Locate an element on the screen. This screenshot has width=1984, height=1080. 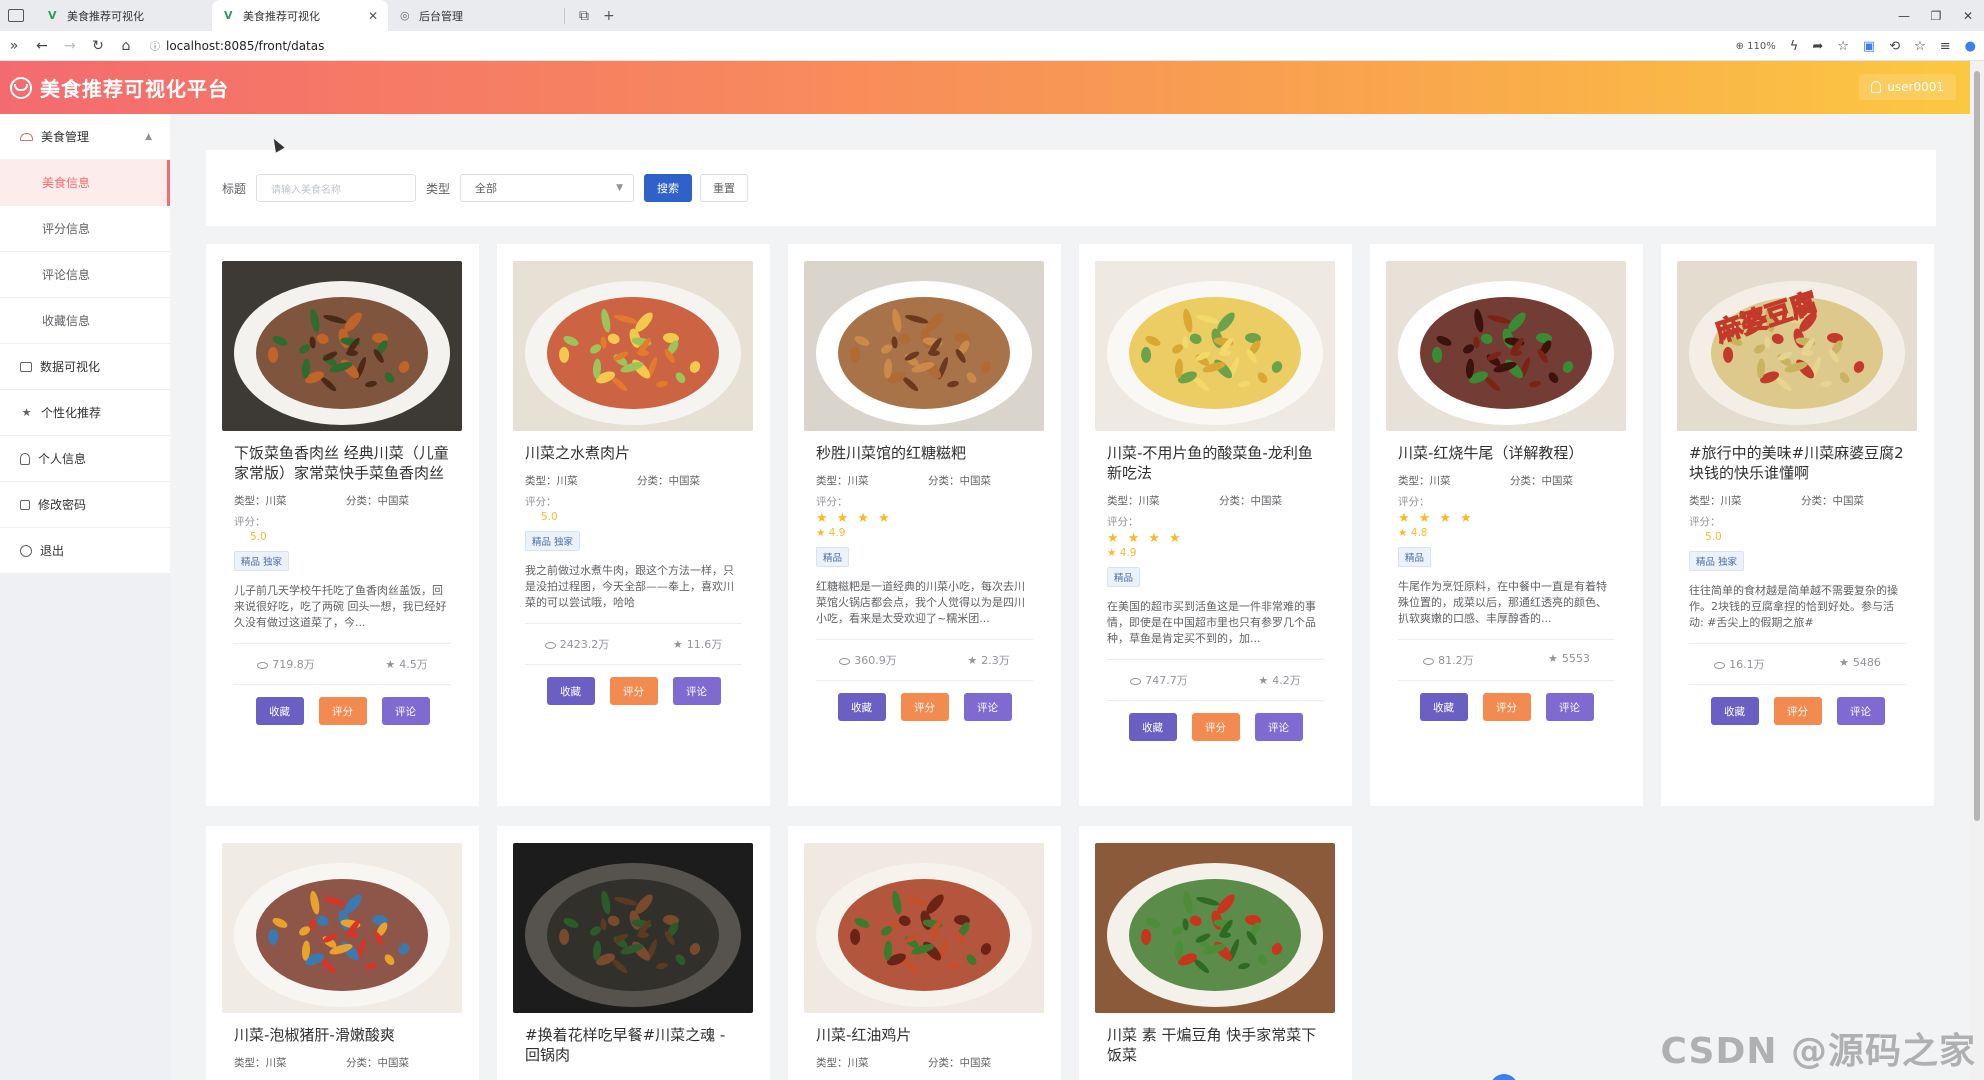
food-title: 秒胜川菜馆的红糖糍粑 is located at coordinates (924, 453).